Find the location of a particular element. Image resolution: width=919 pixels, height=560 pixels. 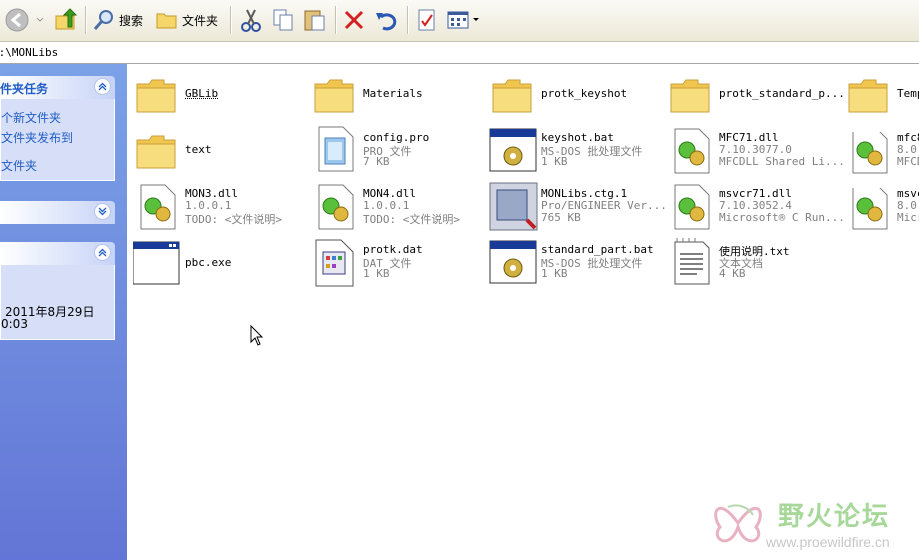

views-grid-icon is located at coordinates (458, 20).